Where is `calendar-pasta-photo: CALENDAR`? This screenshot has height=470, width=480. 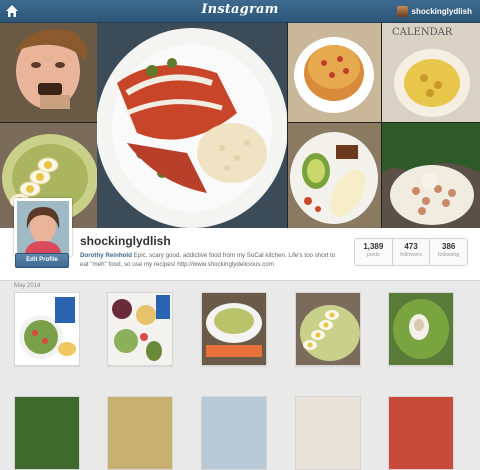
calendar-pasta-photo: CALENDAR is located at coordinates (431, 72).